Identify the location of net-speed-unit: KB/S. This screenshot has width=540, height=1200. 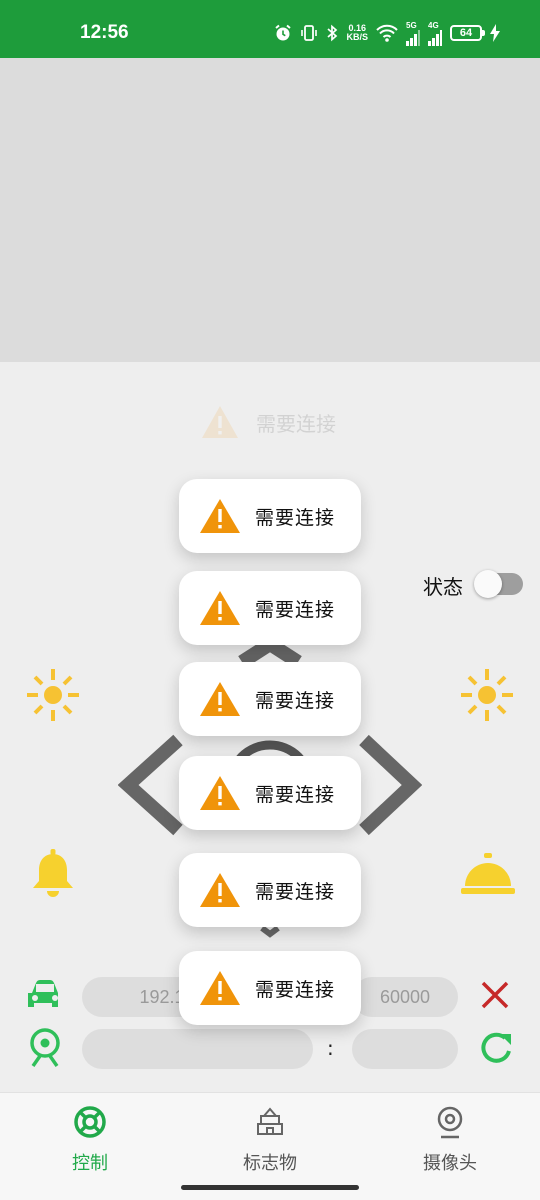
(357, 37).